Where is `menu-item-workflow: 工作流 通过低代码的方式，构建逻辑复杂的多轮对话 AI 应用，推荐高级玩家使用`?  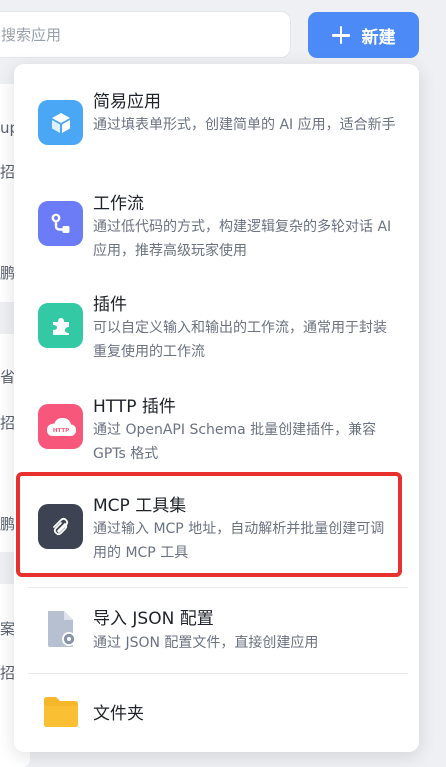 menu-item-workflow: 工作流 通过低代码的方式，构建逻辑复杂的多轮对话 AI 应用，推荐高级玩家使用 is located at coordinates (216, 231).